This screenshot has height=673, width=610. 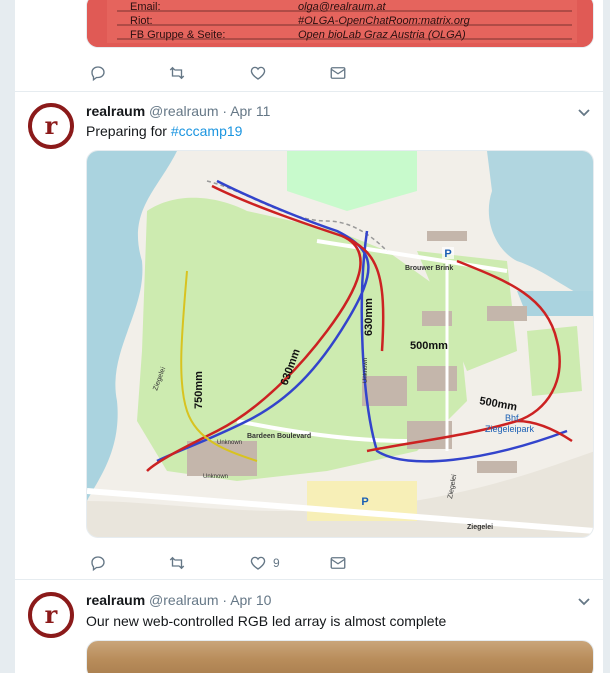 I want to click on tweet-date: Apr 10, so click(x=250, y=600).